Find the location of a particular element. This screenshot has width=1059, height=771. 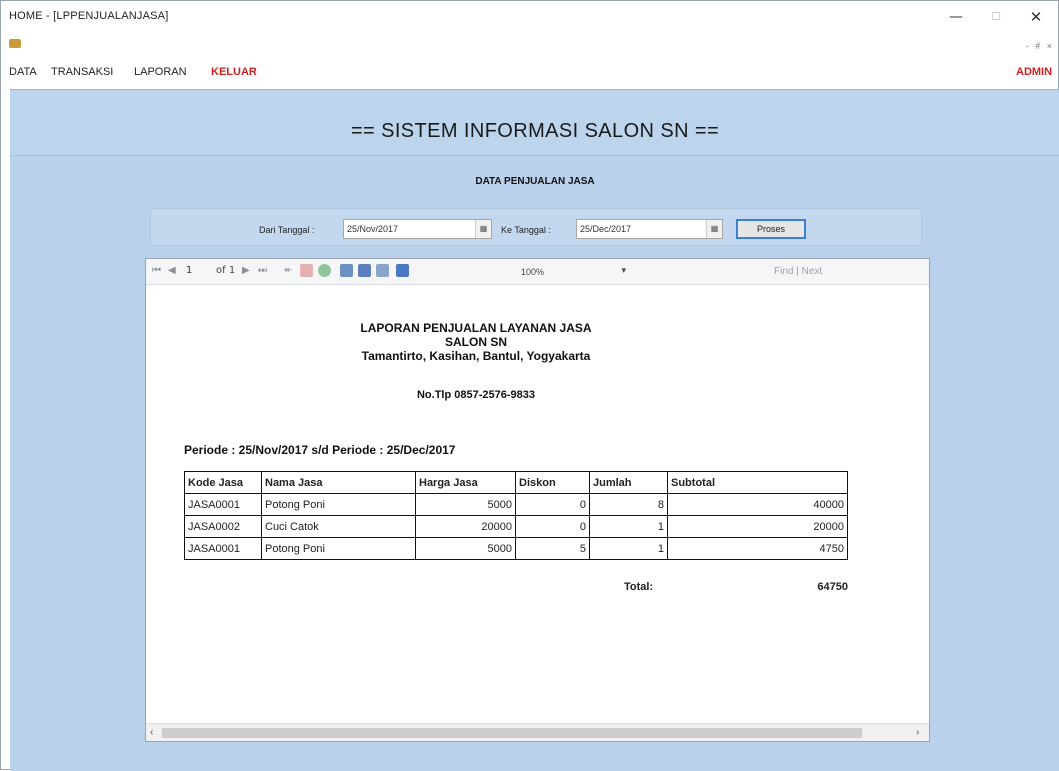

page-subtitle: DATA PENJUALAN JASA is located at coordinates (535, 181).